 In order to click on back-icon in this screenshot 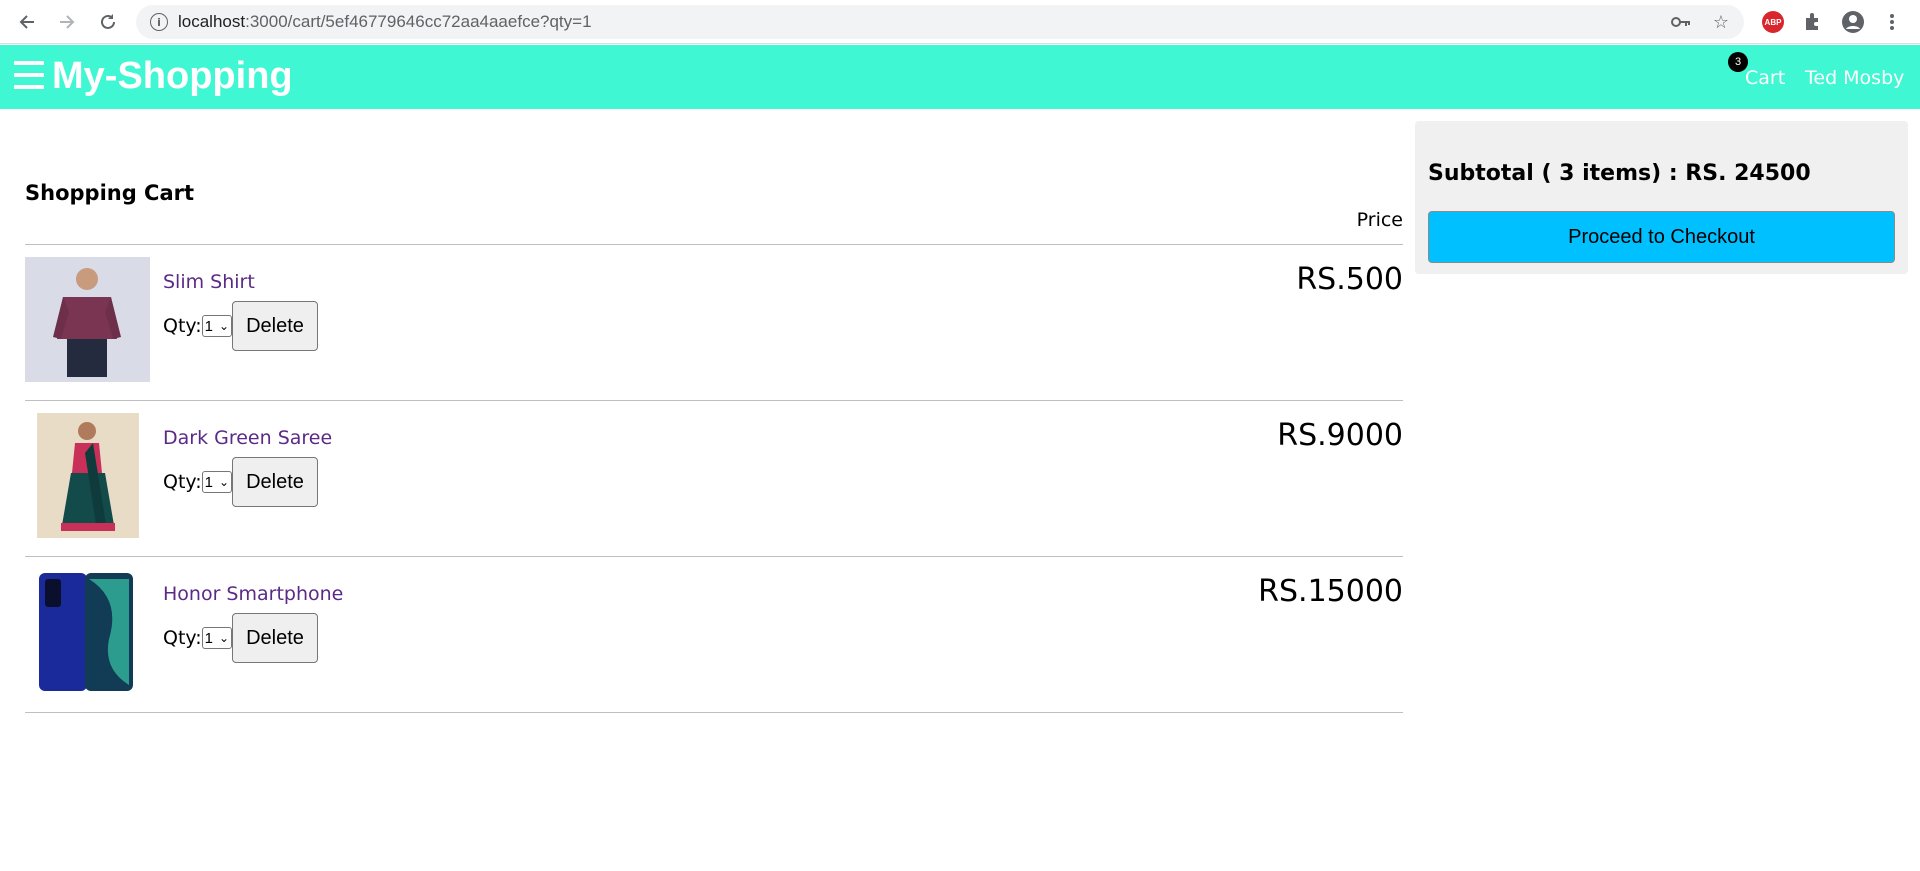, I will do `click(27, 22)`.